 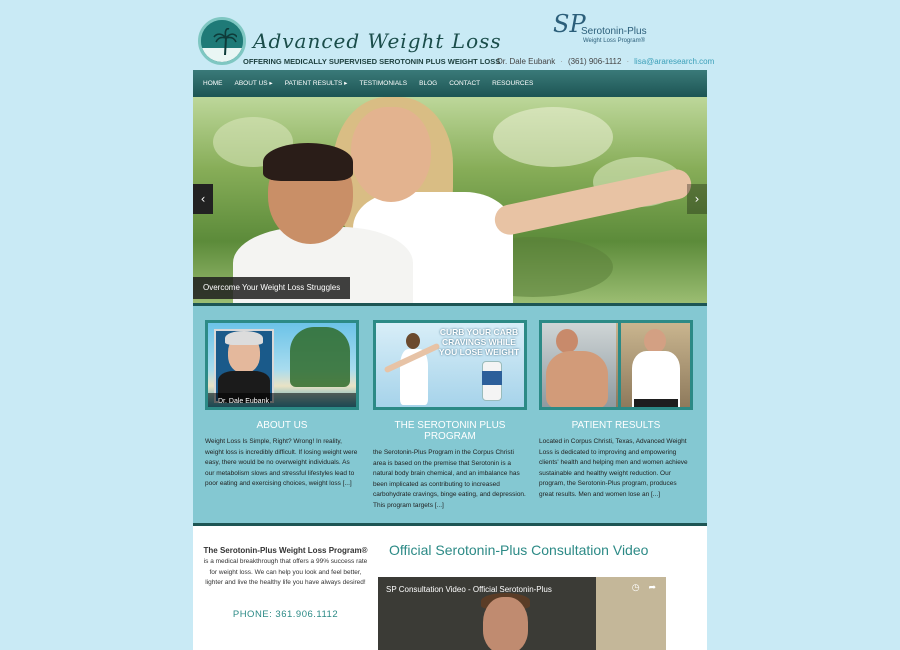 I want to click on nav-item-resources: RESOURCES, so click(x=512, y=83).